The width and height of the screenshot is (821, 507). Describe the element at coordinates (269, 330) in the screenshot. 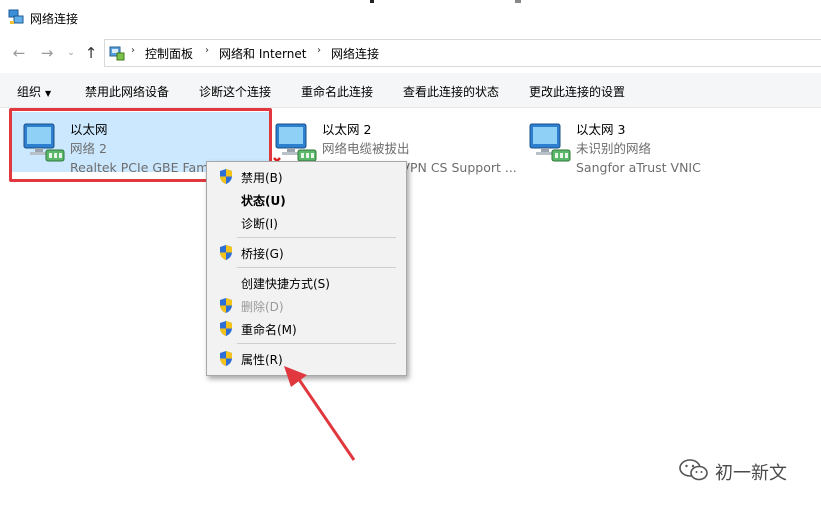

I see `menu-item-label: 重命名(M)` at that location.